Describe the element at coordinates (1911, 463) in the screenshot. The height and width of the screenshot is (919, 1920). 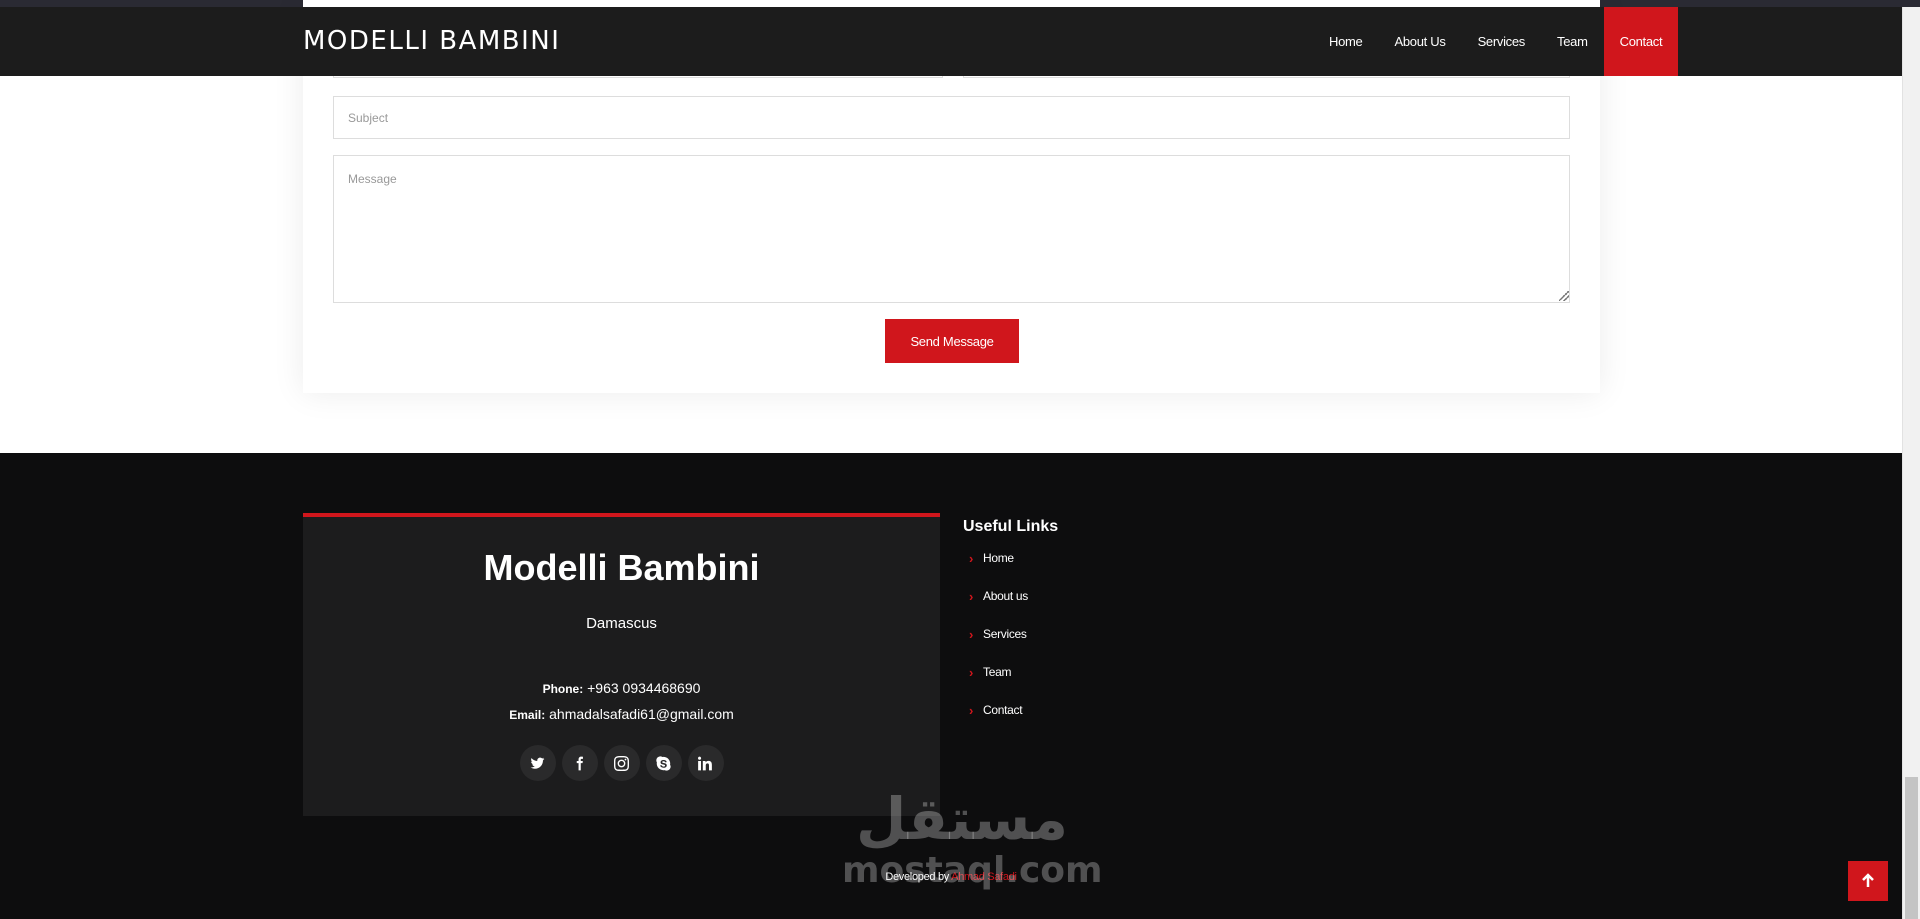
I see `page-scrollbar` at that location.